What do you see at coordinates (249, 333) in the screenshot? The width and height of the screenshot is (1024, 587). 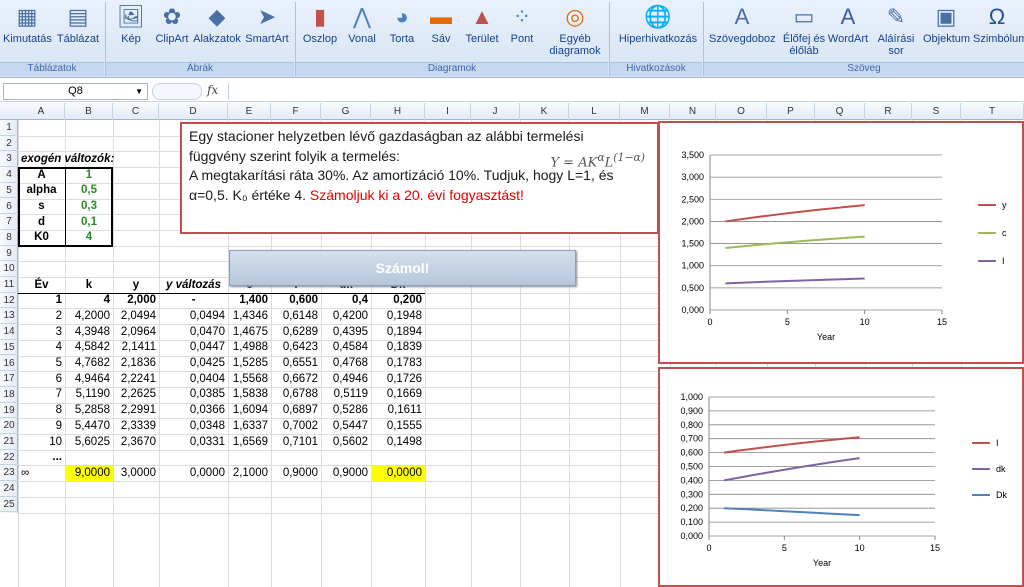 I see `table-cell: 1,4675` at bounding box center [249, 333].